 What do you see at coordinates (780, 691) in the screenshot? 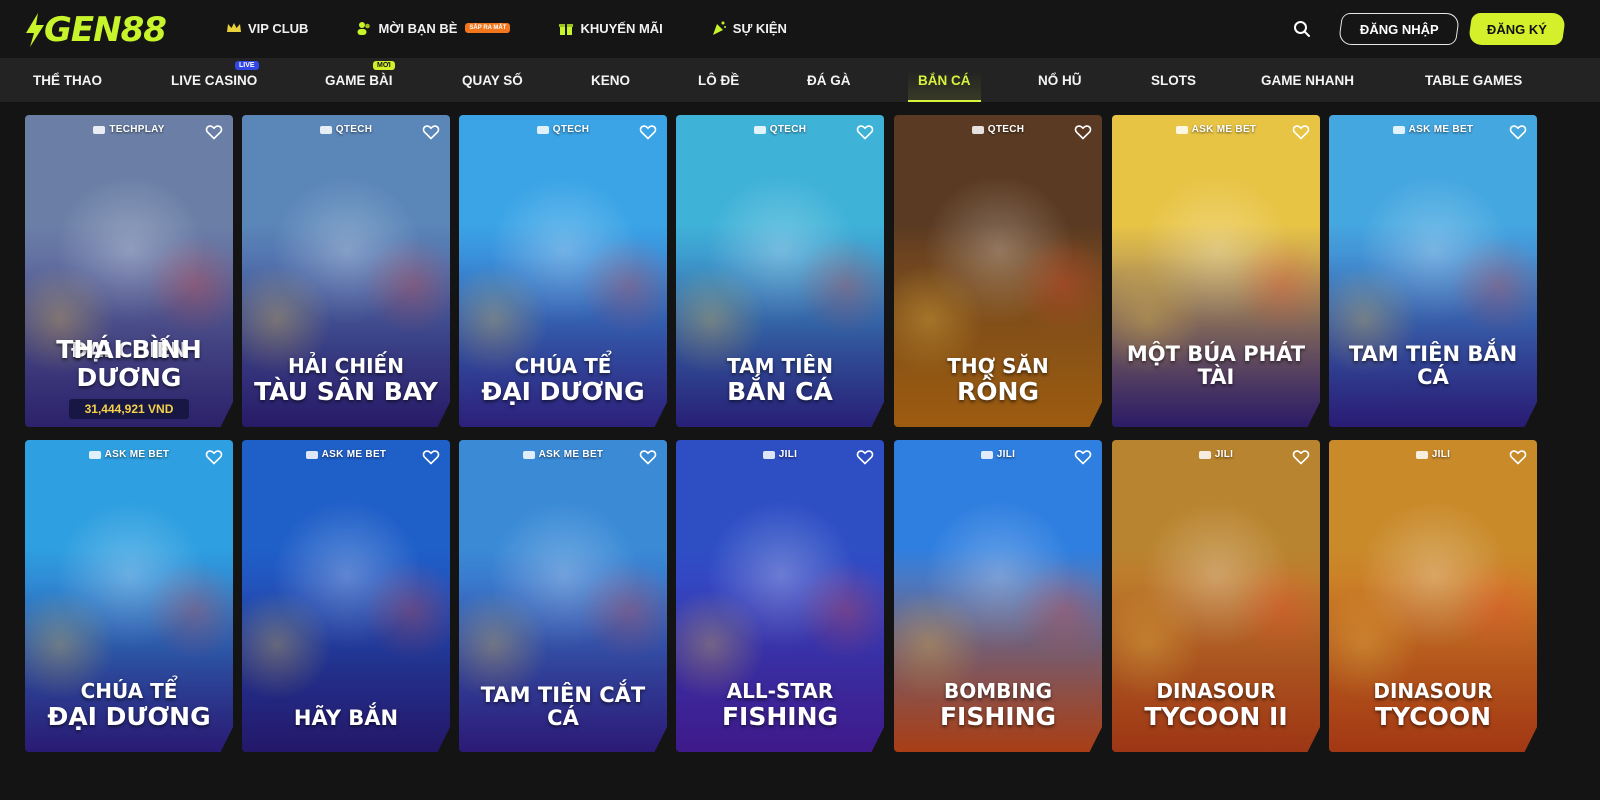
I see `game-title-line1: ALL-STAR` at bounding box center [780, 691].